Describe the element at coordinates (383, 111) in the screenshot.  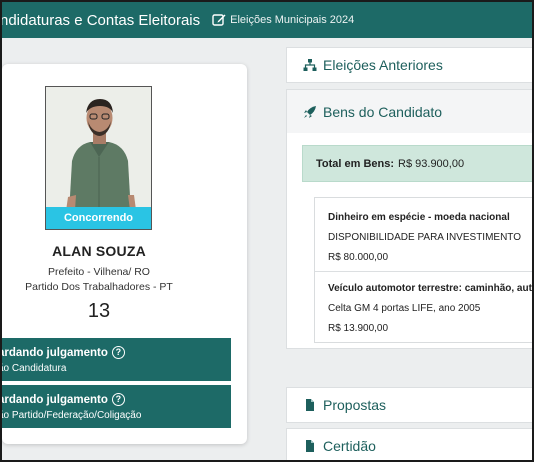
I see `panel-title: Bens do Candidato` at that location.